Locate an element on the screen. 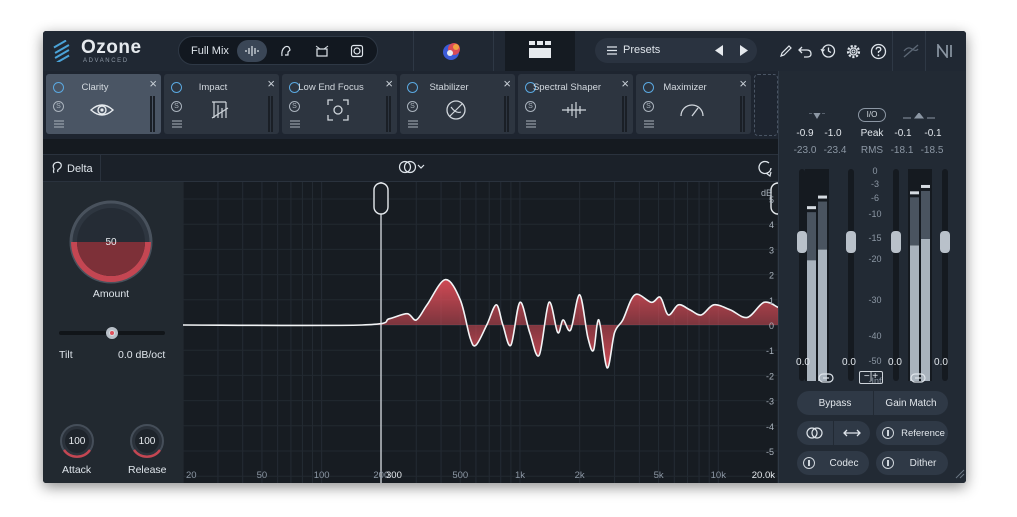 Image resolution: width=1017 pixels, height=517 pixels. bass-icon is located at coordinates (357, 51).